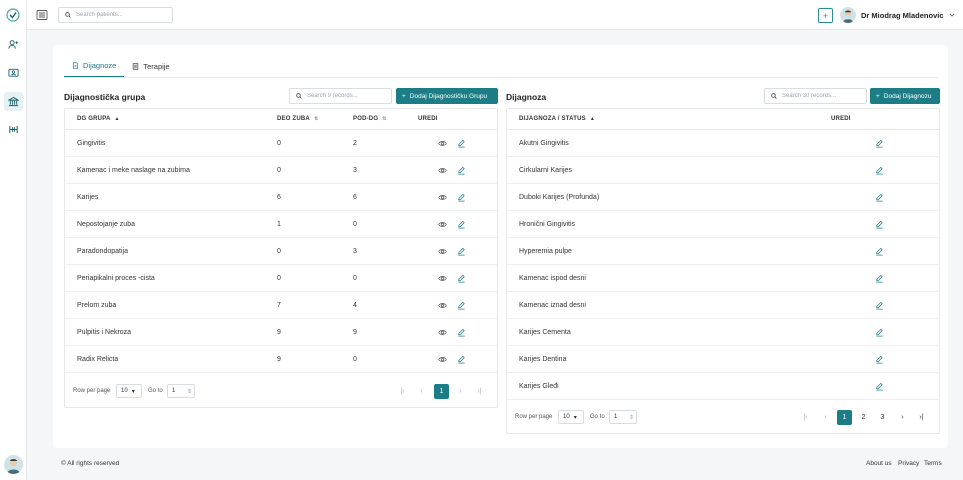 The height and width of the screenshot is (480, 963). I want to click on footer-link-privacy: Privacy, so click(908, 463).